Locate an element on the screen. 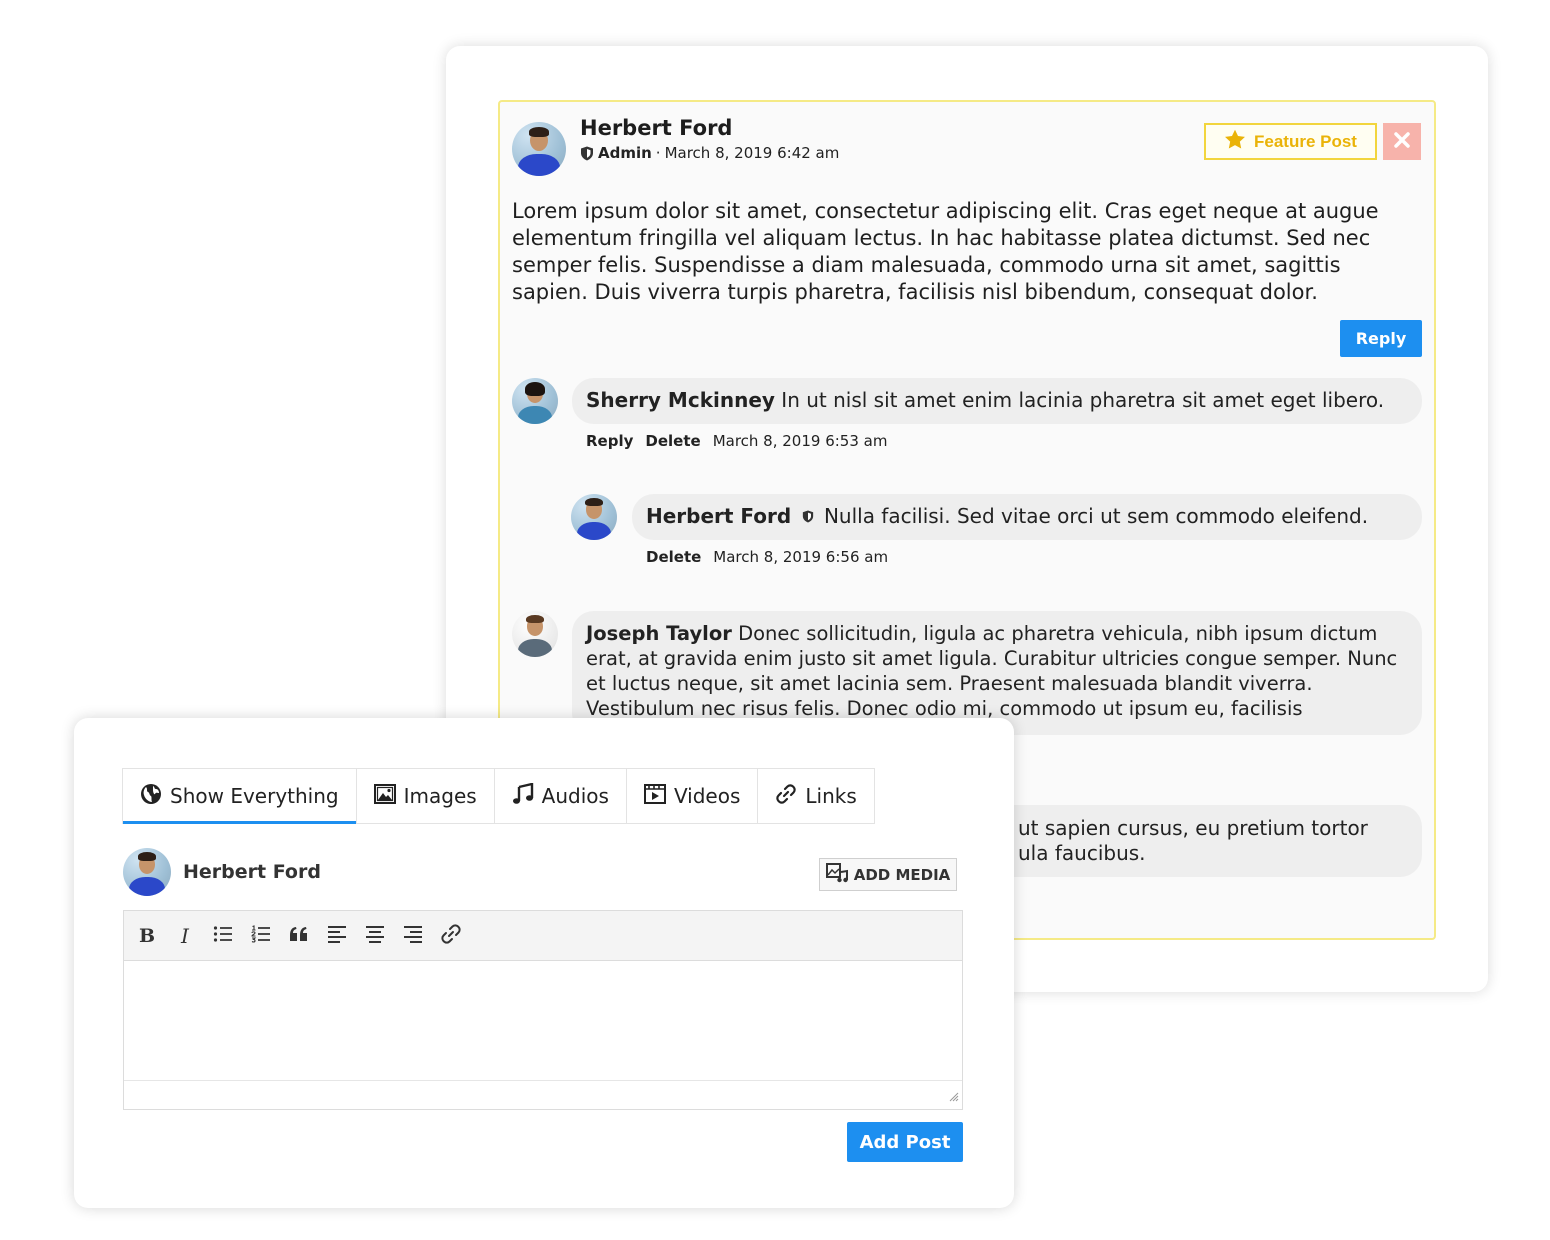  align-right-icon is located at coordinates (413, 936).